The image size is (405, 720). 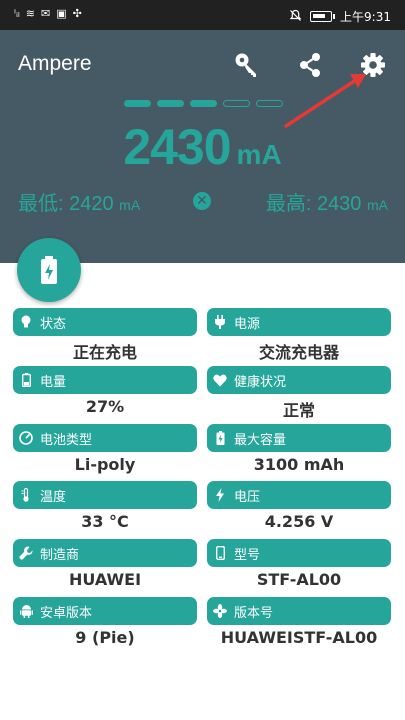 I want to click on info-value: 4.256 V, so click(x=299, y=521).